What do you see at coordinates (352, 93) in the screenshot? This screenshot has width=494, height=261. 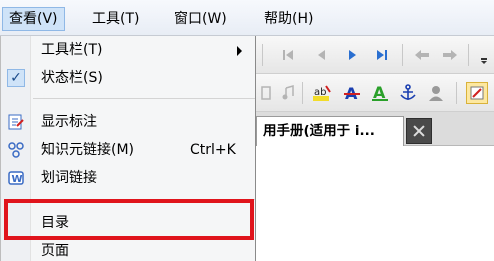 I see `font-color-icon: A` at bounding box center [352, 93].